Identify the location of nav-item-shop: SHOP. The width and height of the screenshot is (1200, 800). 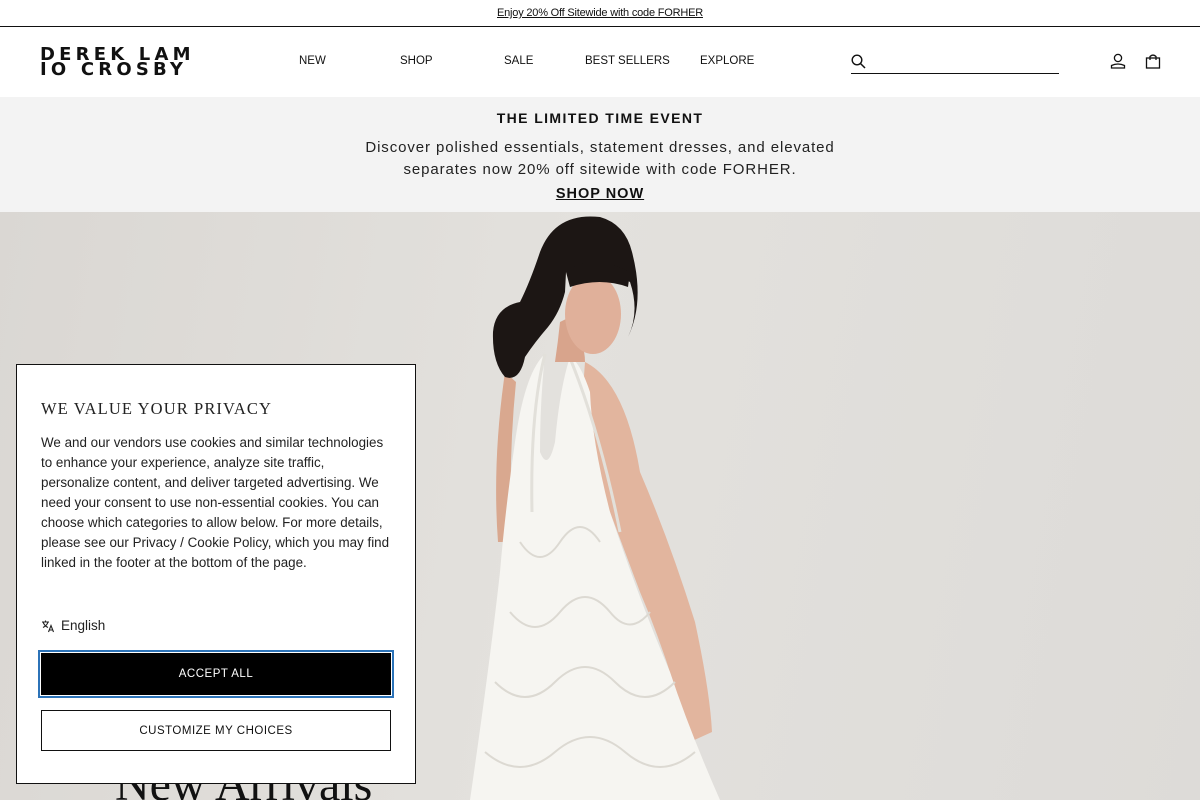
(416, 61).